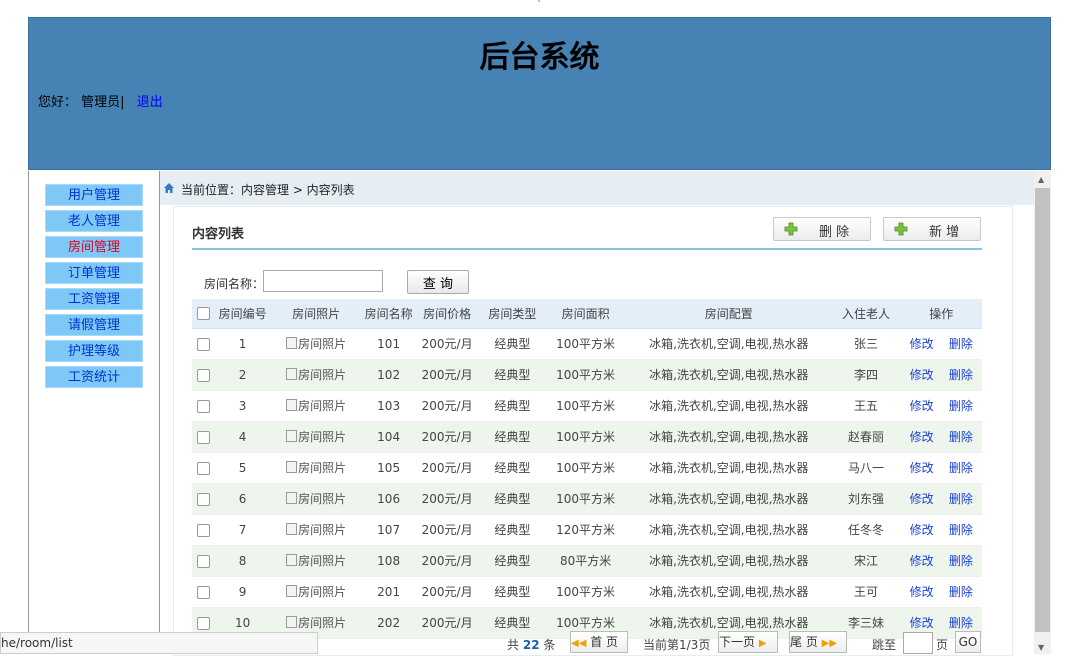  What do you see at coordinates (388, 530) in the screenshot?
I see `cell-name: 107` at bounding box center [388, 530].